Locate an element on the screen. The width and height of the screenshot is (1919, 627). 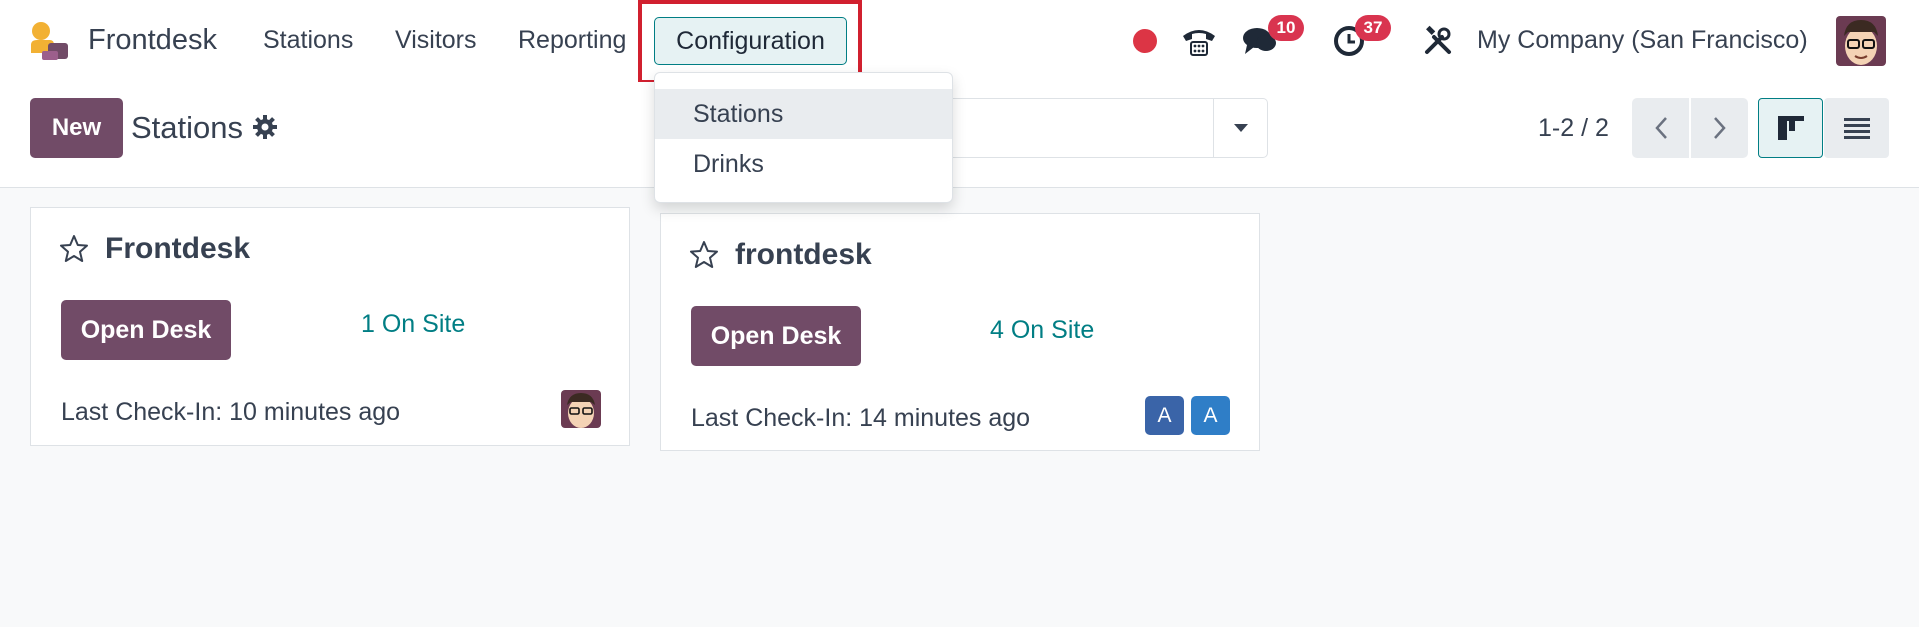
kanban-view-button is located at coordinates (1790, 128).